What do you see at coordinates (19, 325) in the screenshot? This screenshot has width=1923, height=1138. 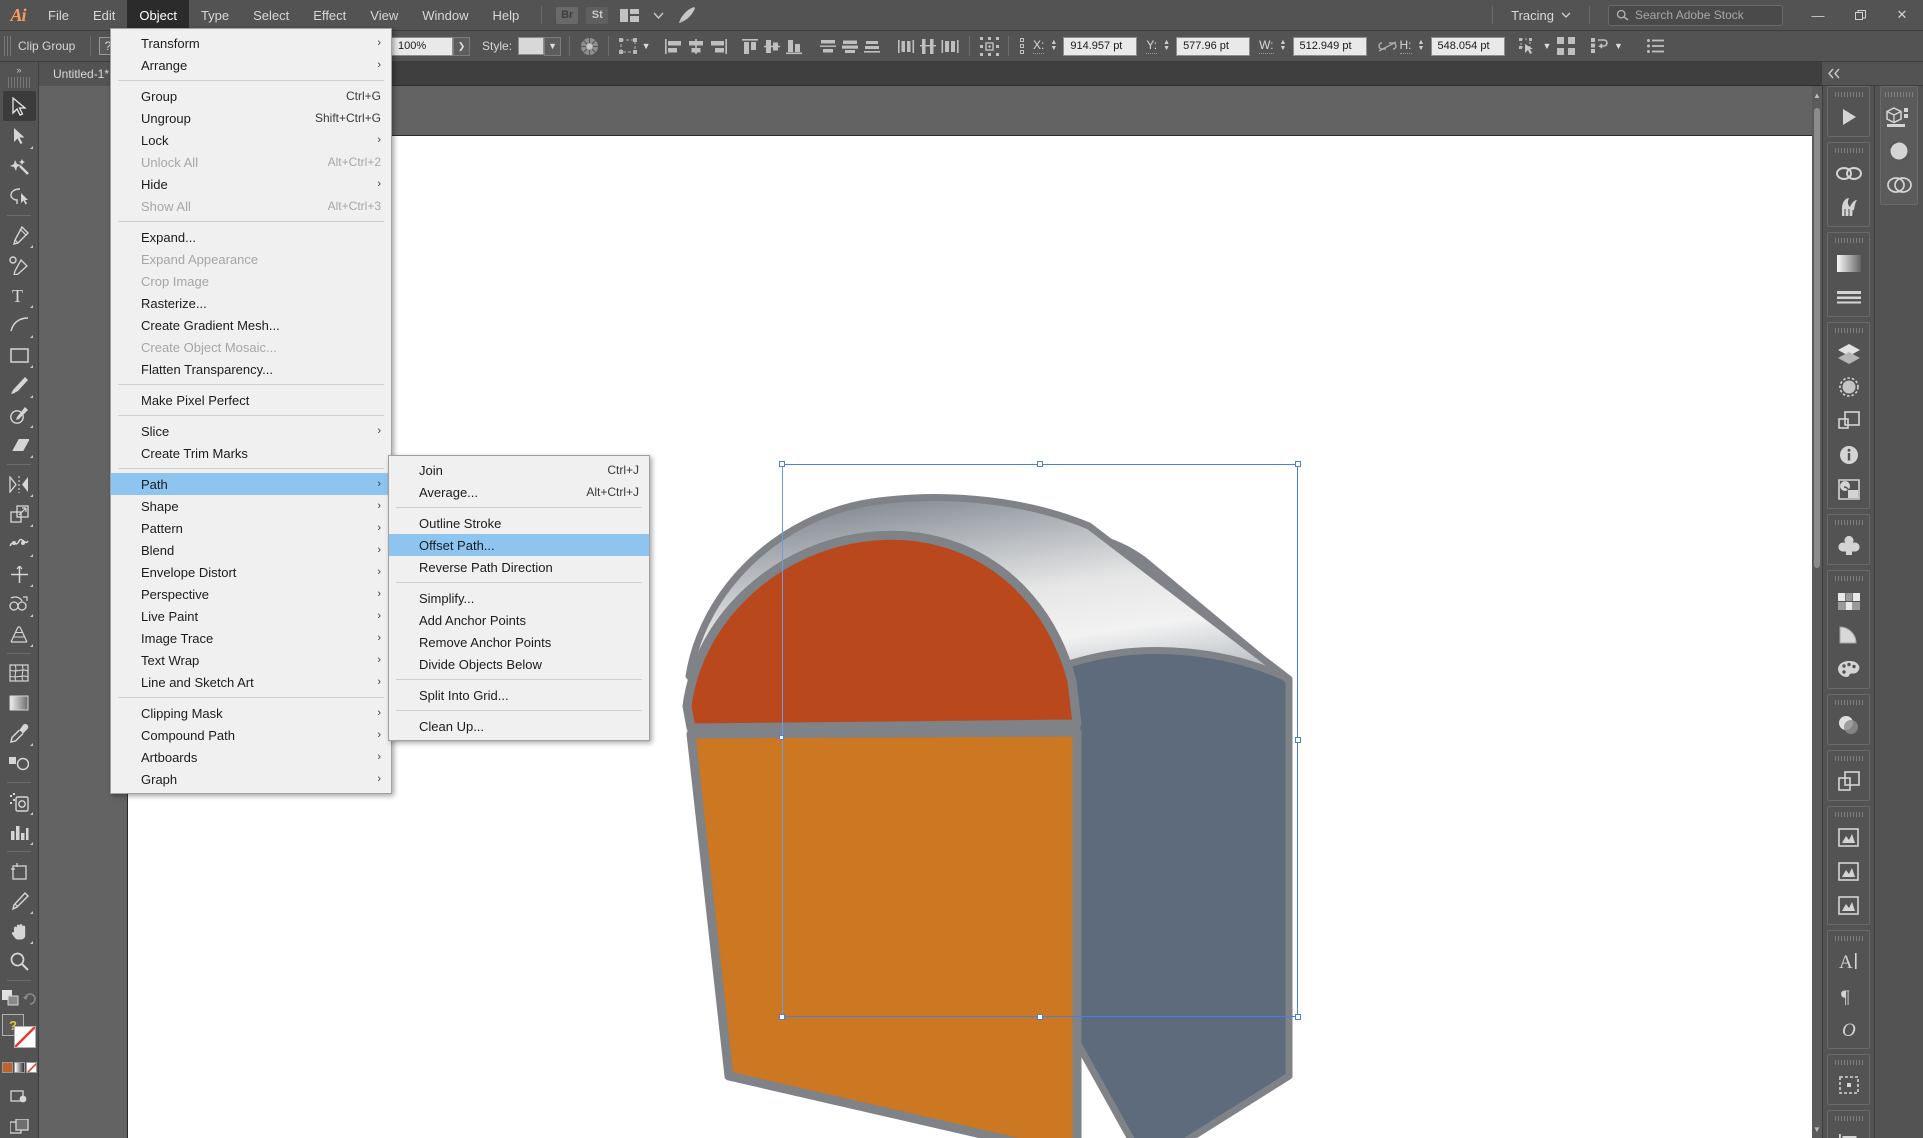 I see `line-segment-tool` at bounding box center [19, 325].